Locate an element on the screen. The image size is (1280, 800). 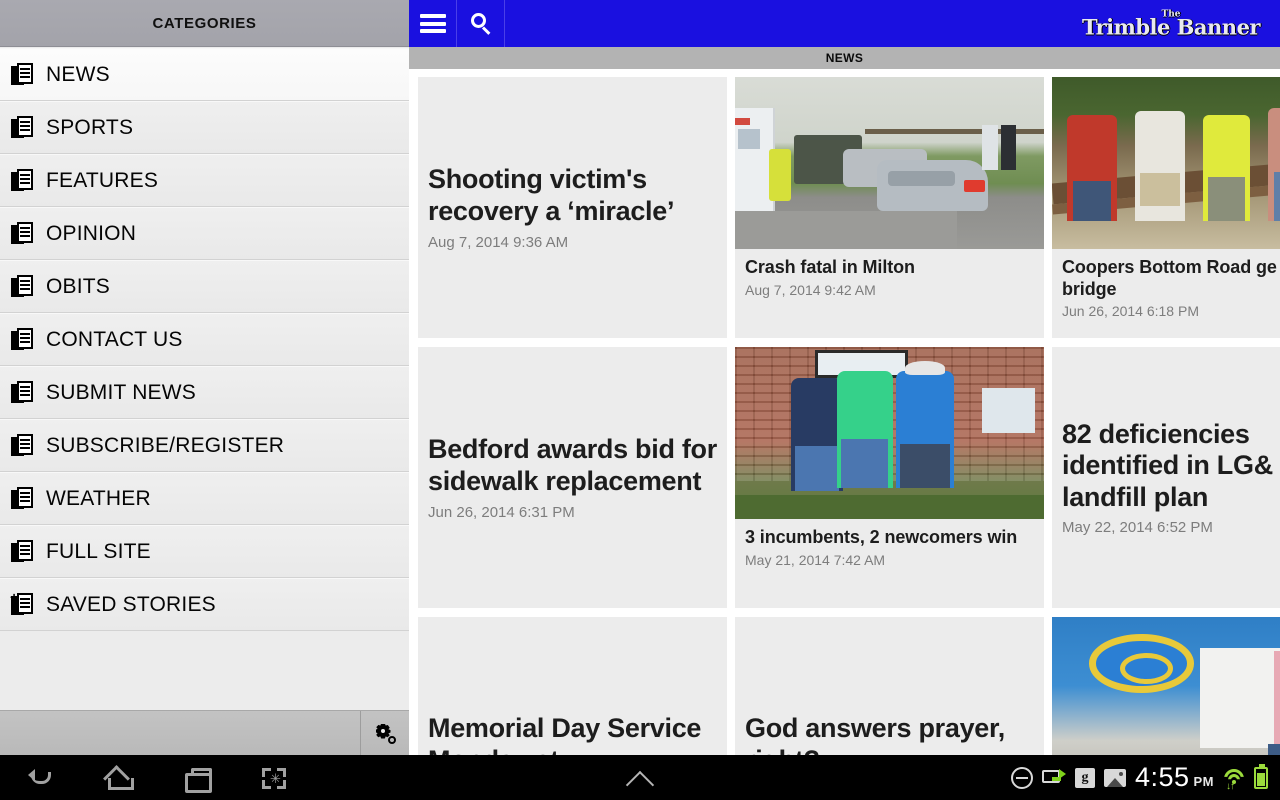
article-date: May 22, 2014 6:52 PM is located at coordinates (1137, 528).